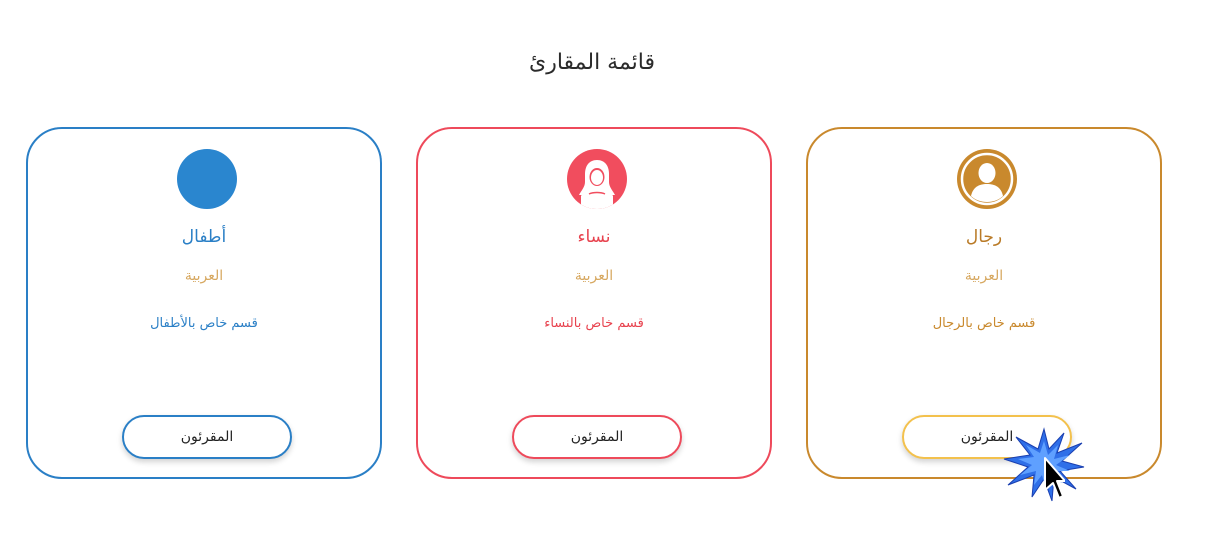  What do you see at coordinates (204, 323) in the screenshot?
I see `card-description: قسم خاص بالأطفال` at bounding box center [204, 323].